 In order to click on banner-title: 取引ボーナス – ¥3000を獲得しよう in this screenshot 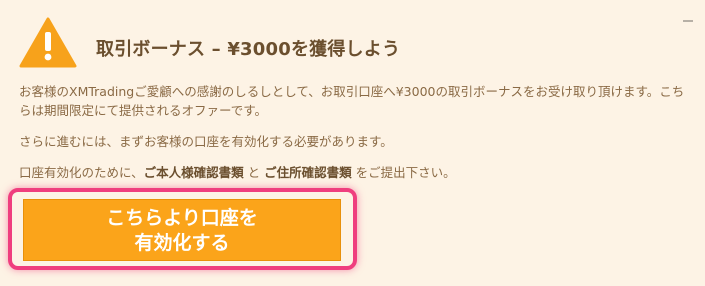, I will do `click(248, 49)`.